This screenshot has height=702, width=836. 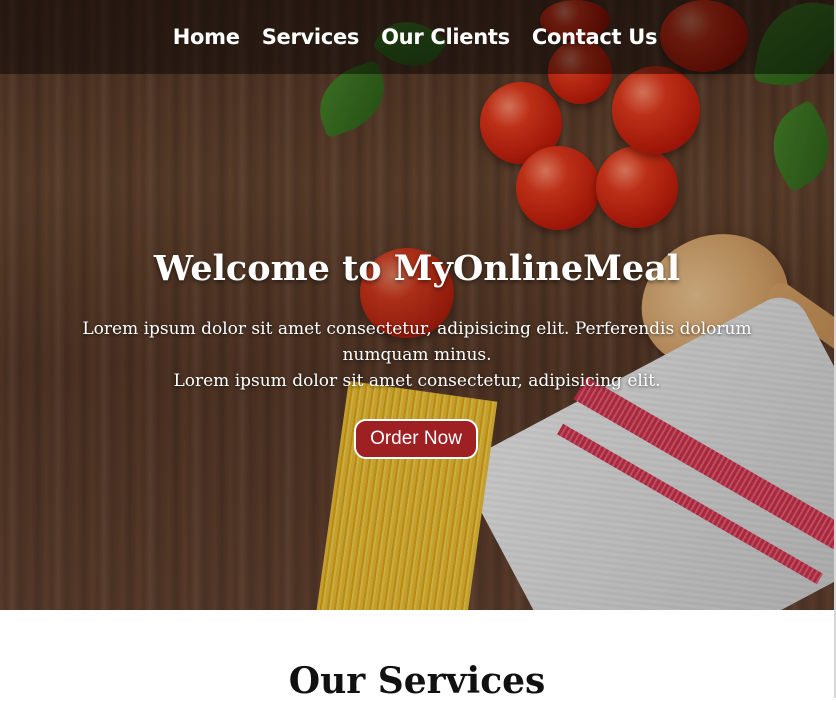 I want to click on nav-link-contact-us: Contact Us, so click(x=595, y=37).